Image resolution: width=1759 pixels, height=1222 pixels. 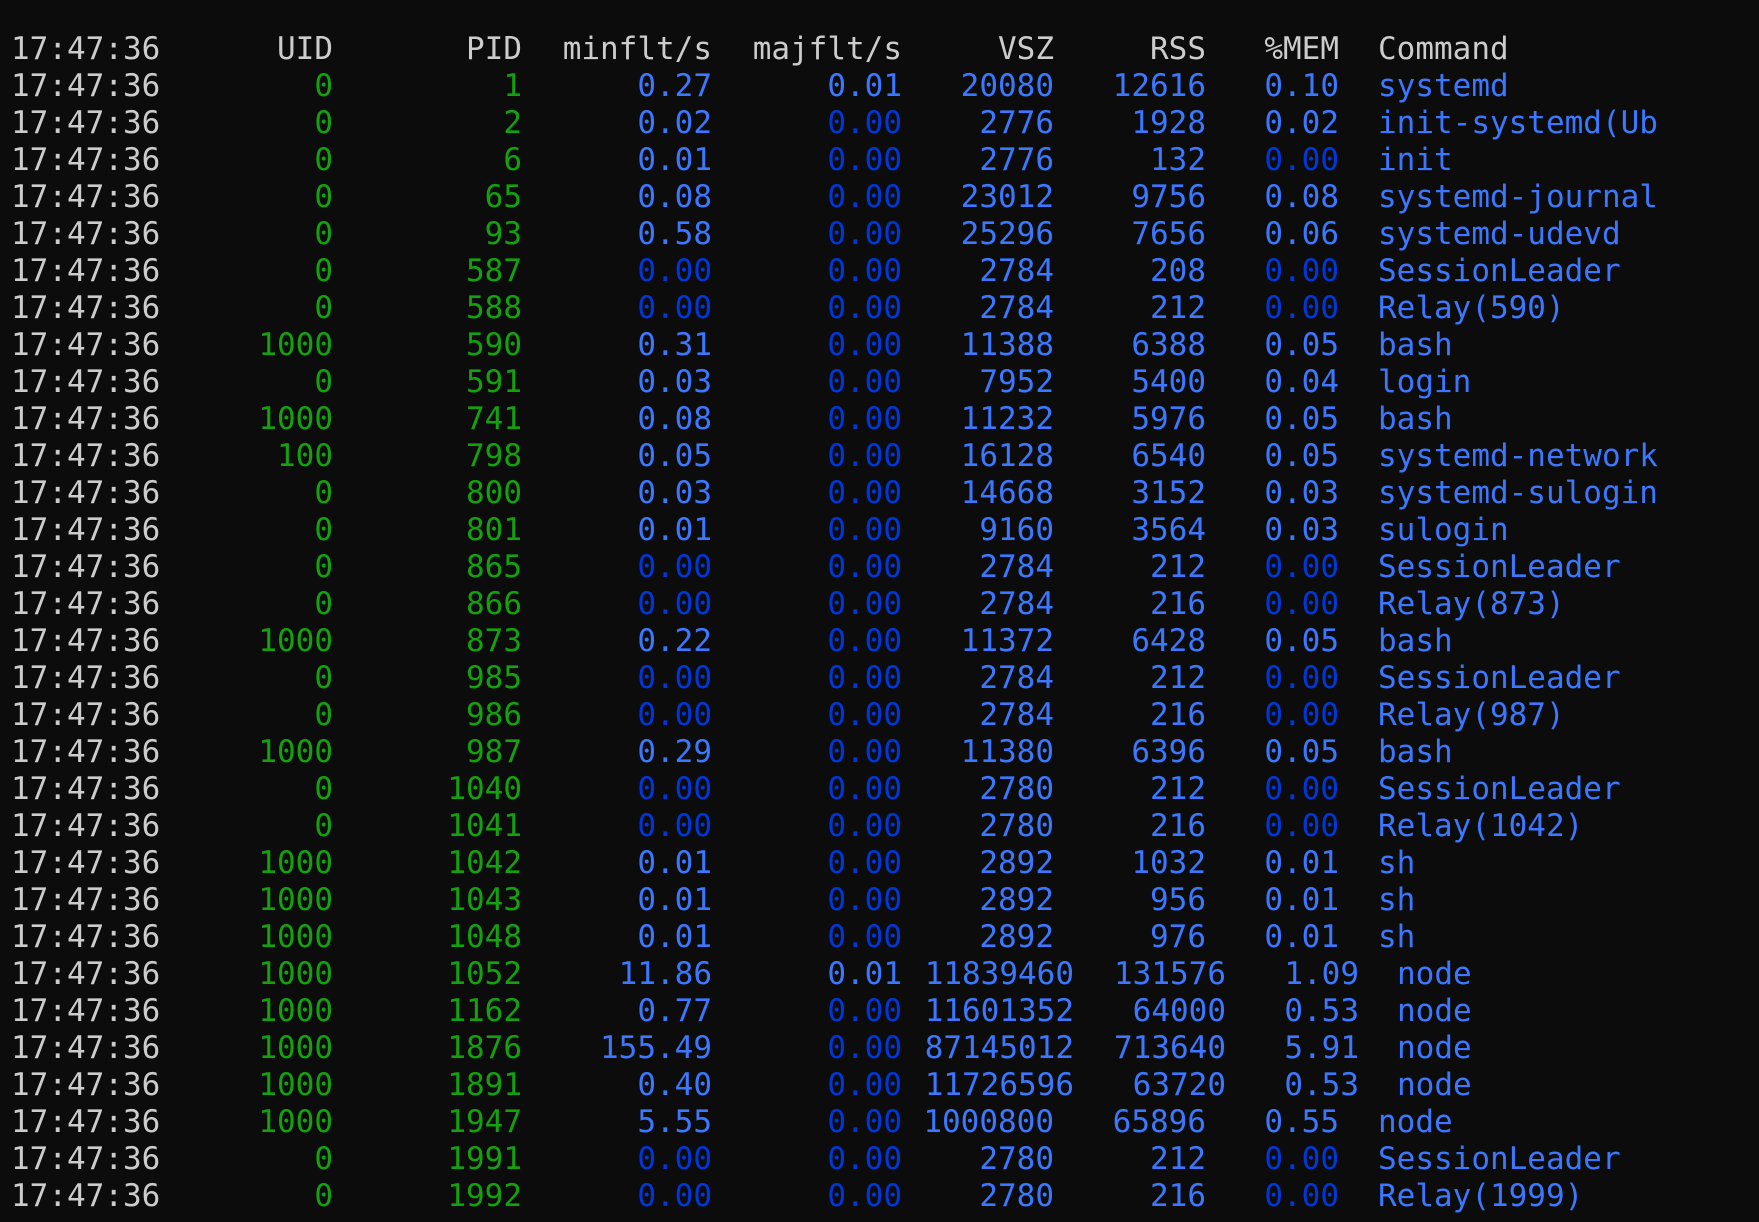 I want to click on table-row: 17:47:36 1000 987 0.29 0.00 11380 6396 0.05 bash, so click(x=879, y=752).